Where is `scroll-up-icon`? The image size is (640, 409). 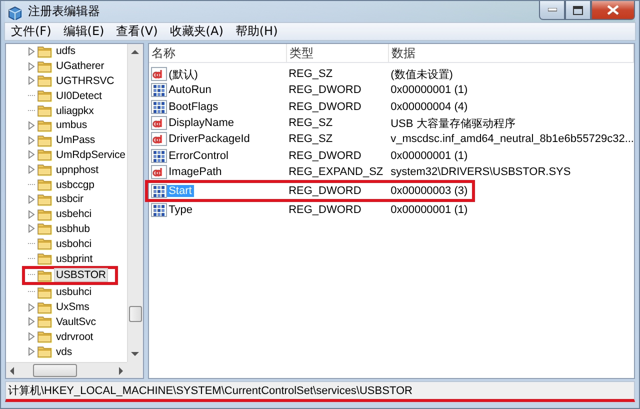 scroll-up-icon is located at coordinates (135, 52).